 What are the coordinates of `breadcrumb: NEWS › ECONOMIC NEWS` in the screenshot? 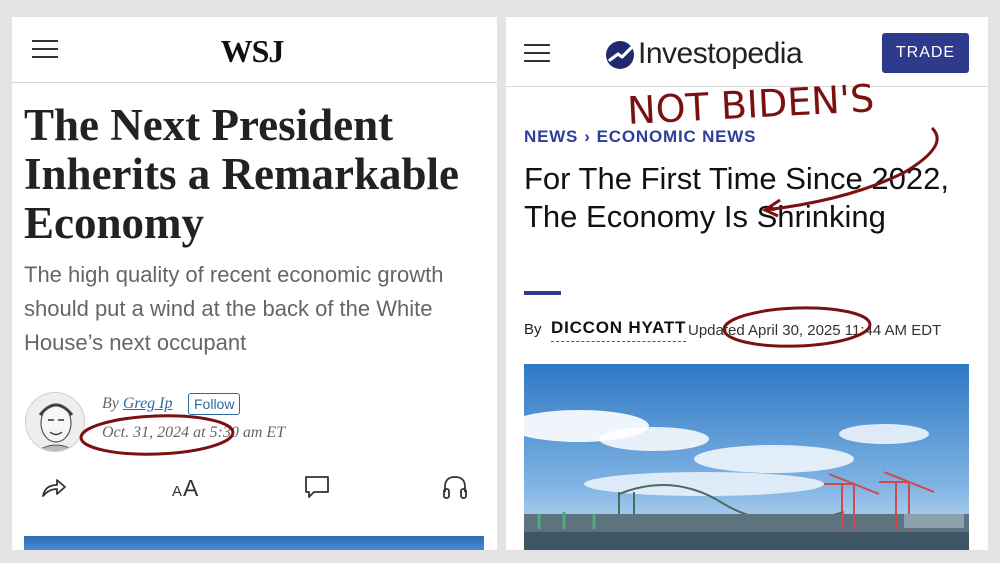 It's located at (640, 137).